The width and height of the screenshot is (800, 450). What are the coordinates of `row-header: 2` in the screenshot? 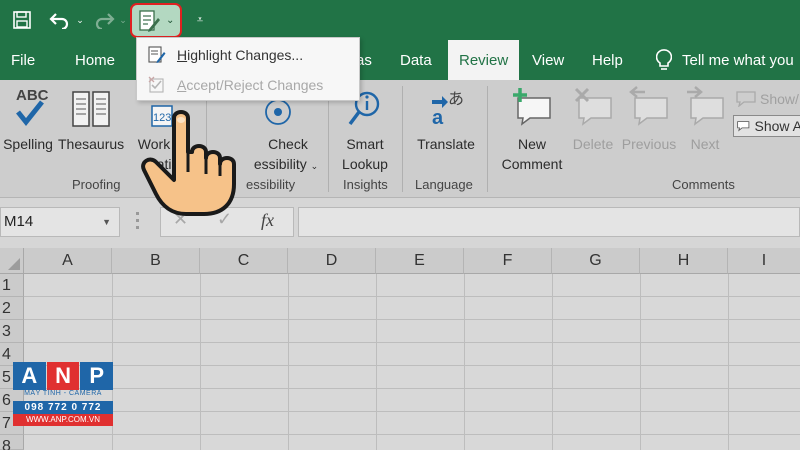 It's located at (12, 308).